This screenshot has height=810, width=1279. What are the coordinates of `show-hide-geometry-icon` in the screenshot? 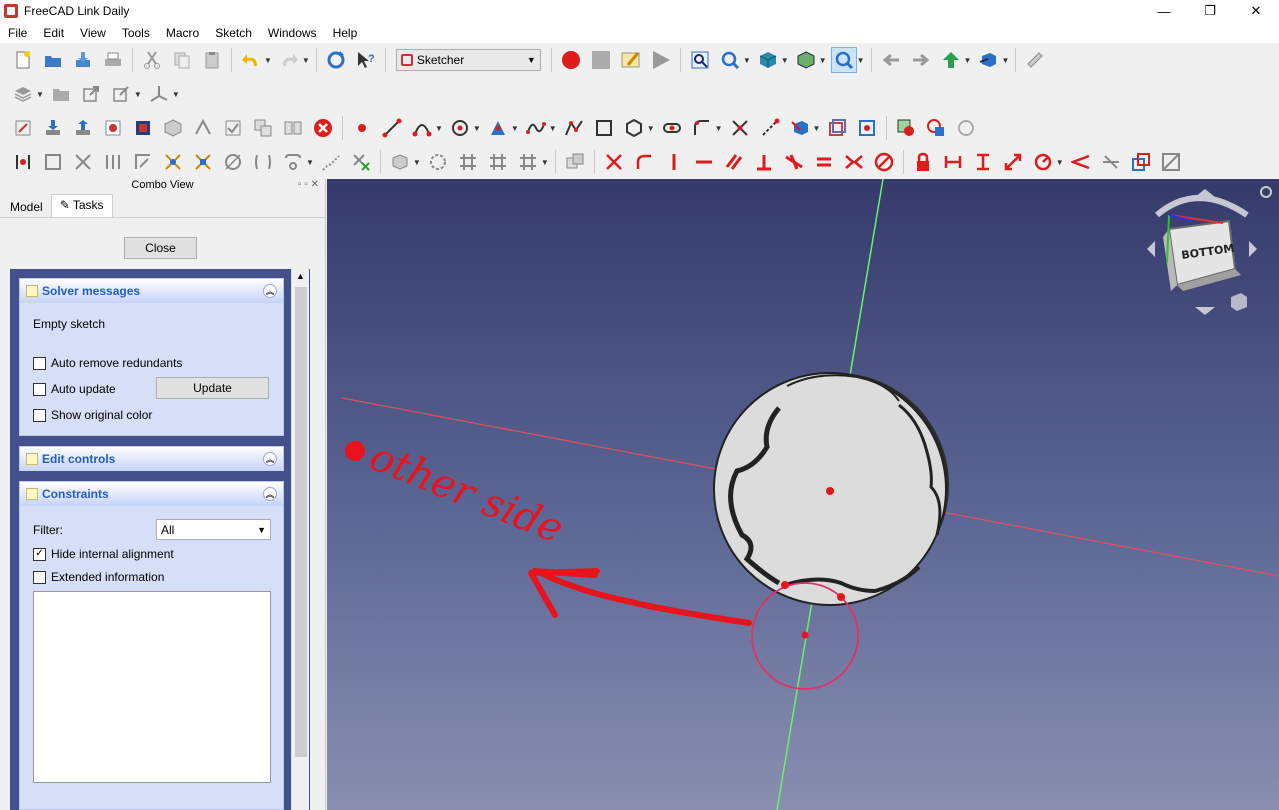 It's located at (233, 162).